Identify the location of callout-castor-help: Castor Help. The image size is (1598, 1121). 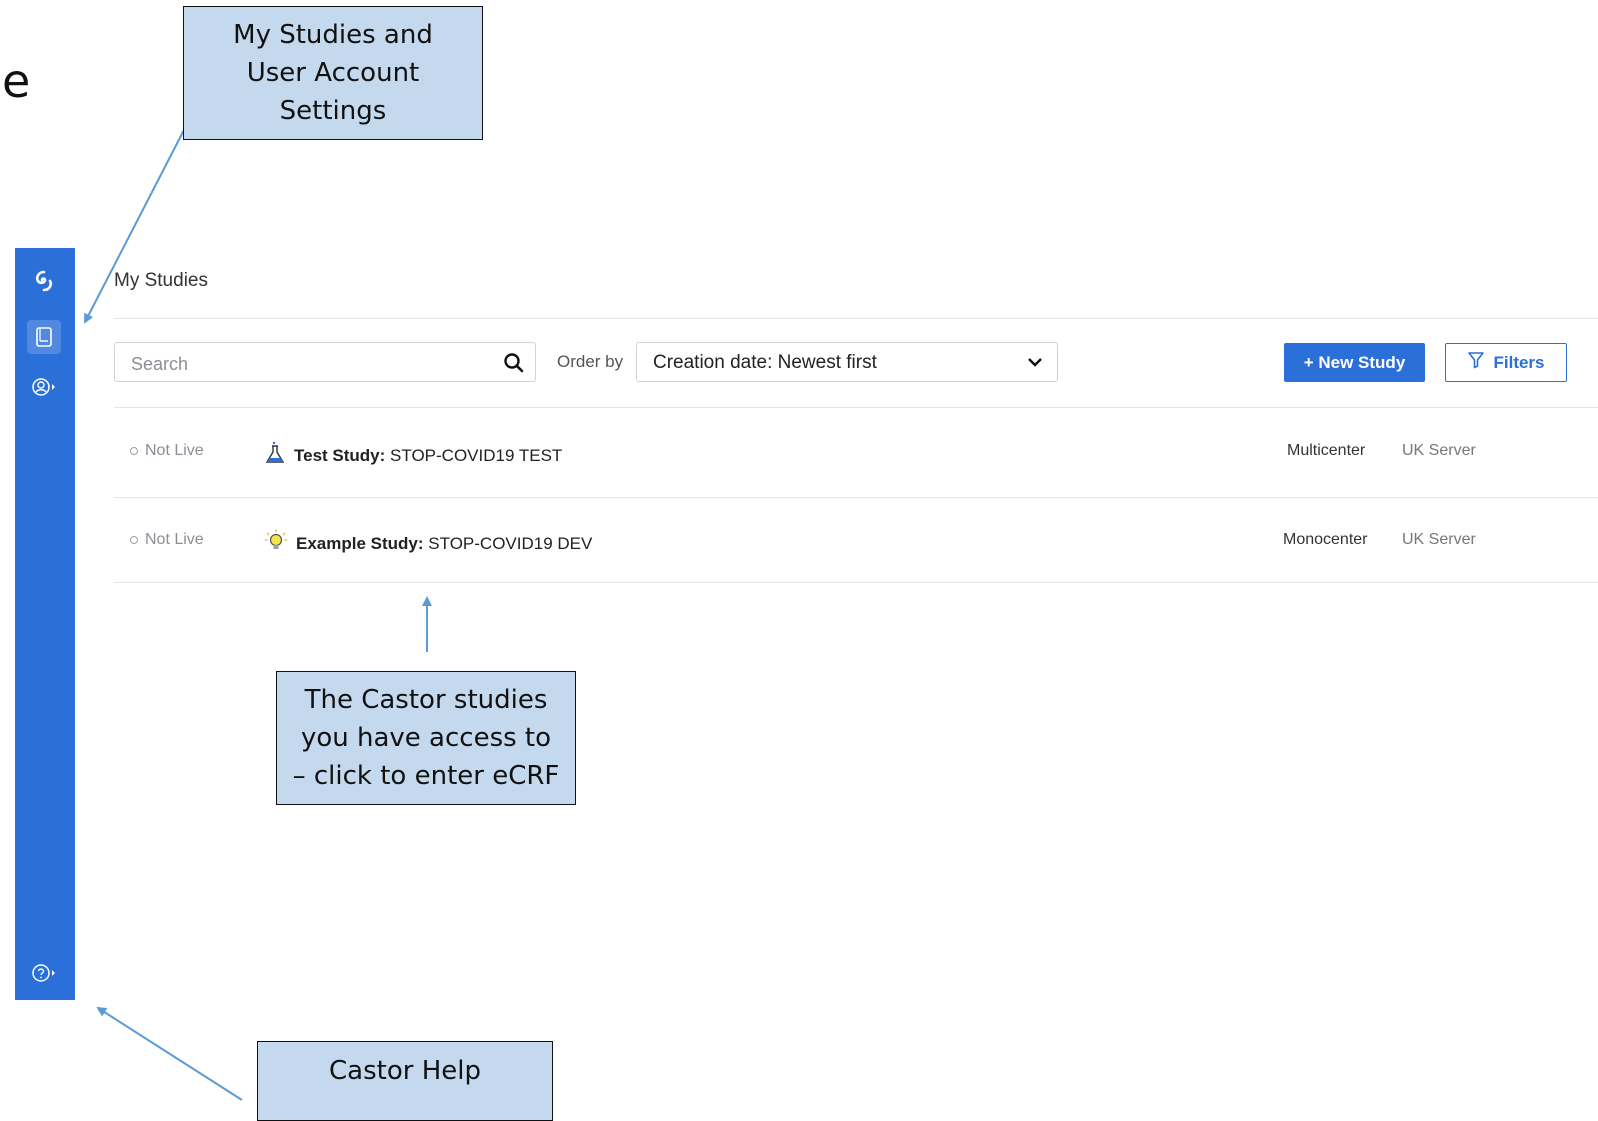
(405, 1081).